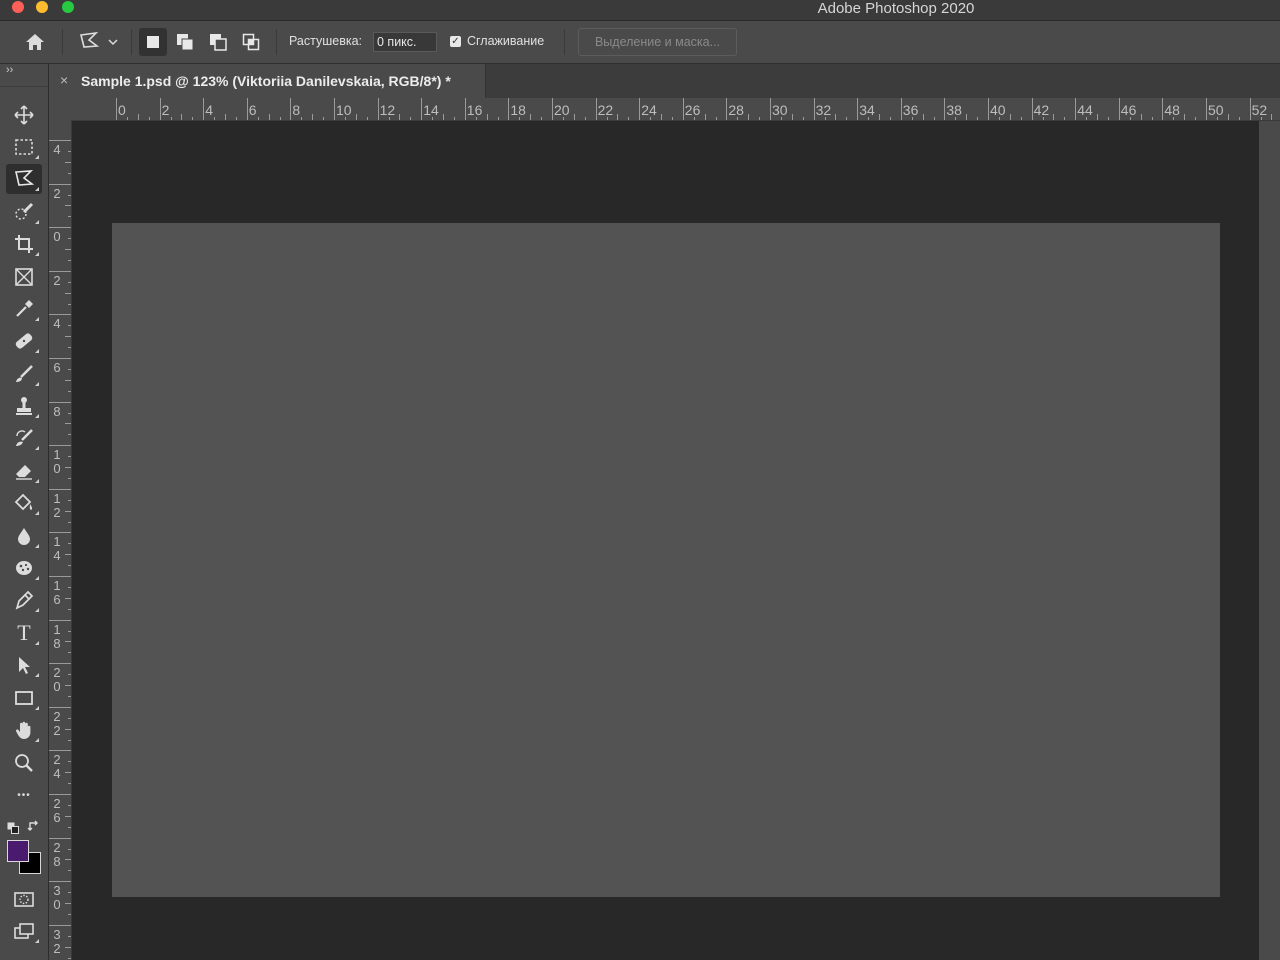 This screenshot has height=960, width=1280. I want to click on paint-bucket-tool, so click(24, 503).